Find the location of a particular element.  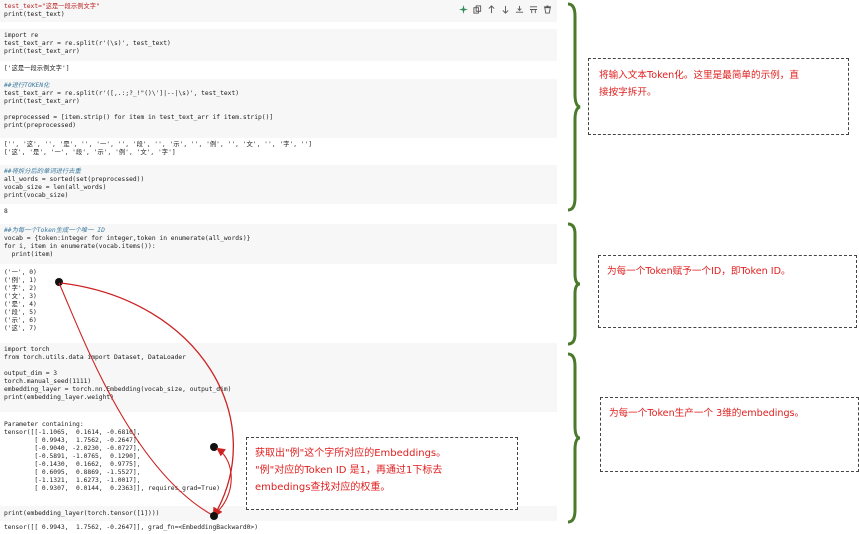

copy-icon is located at coordinates (477, 9).